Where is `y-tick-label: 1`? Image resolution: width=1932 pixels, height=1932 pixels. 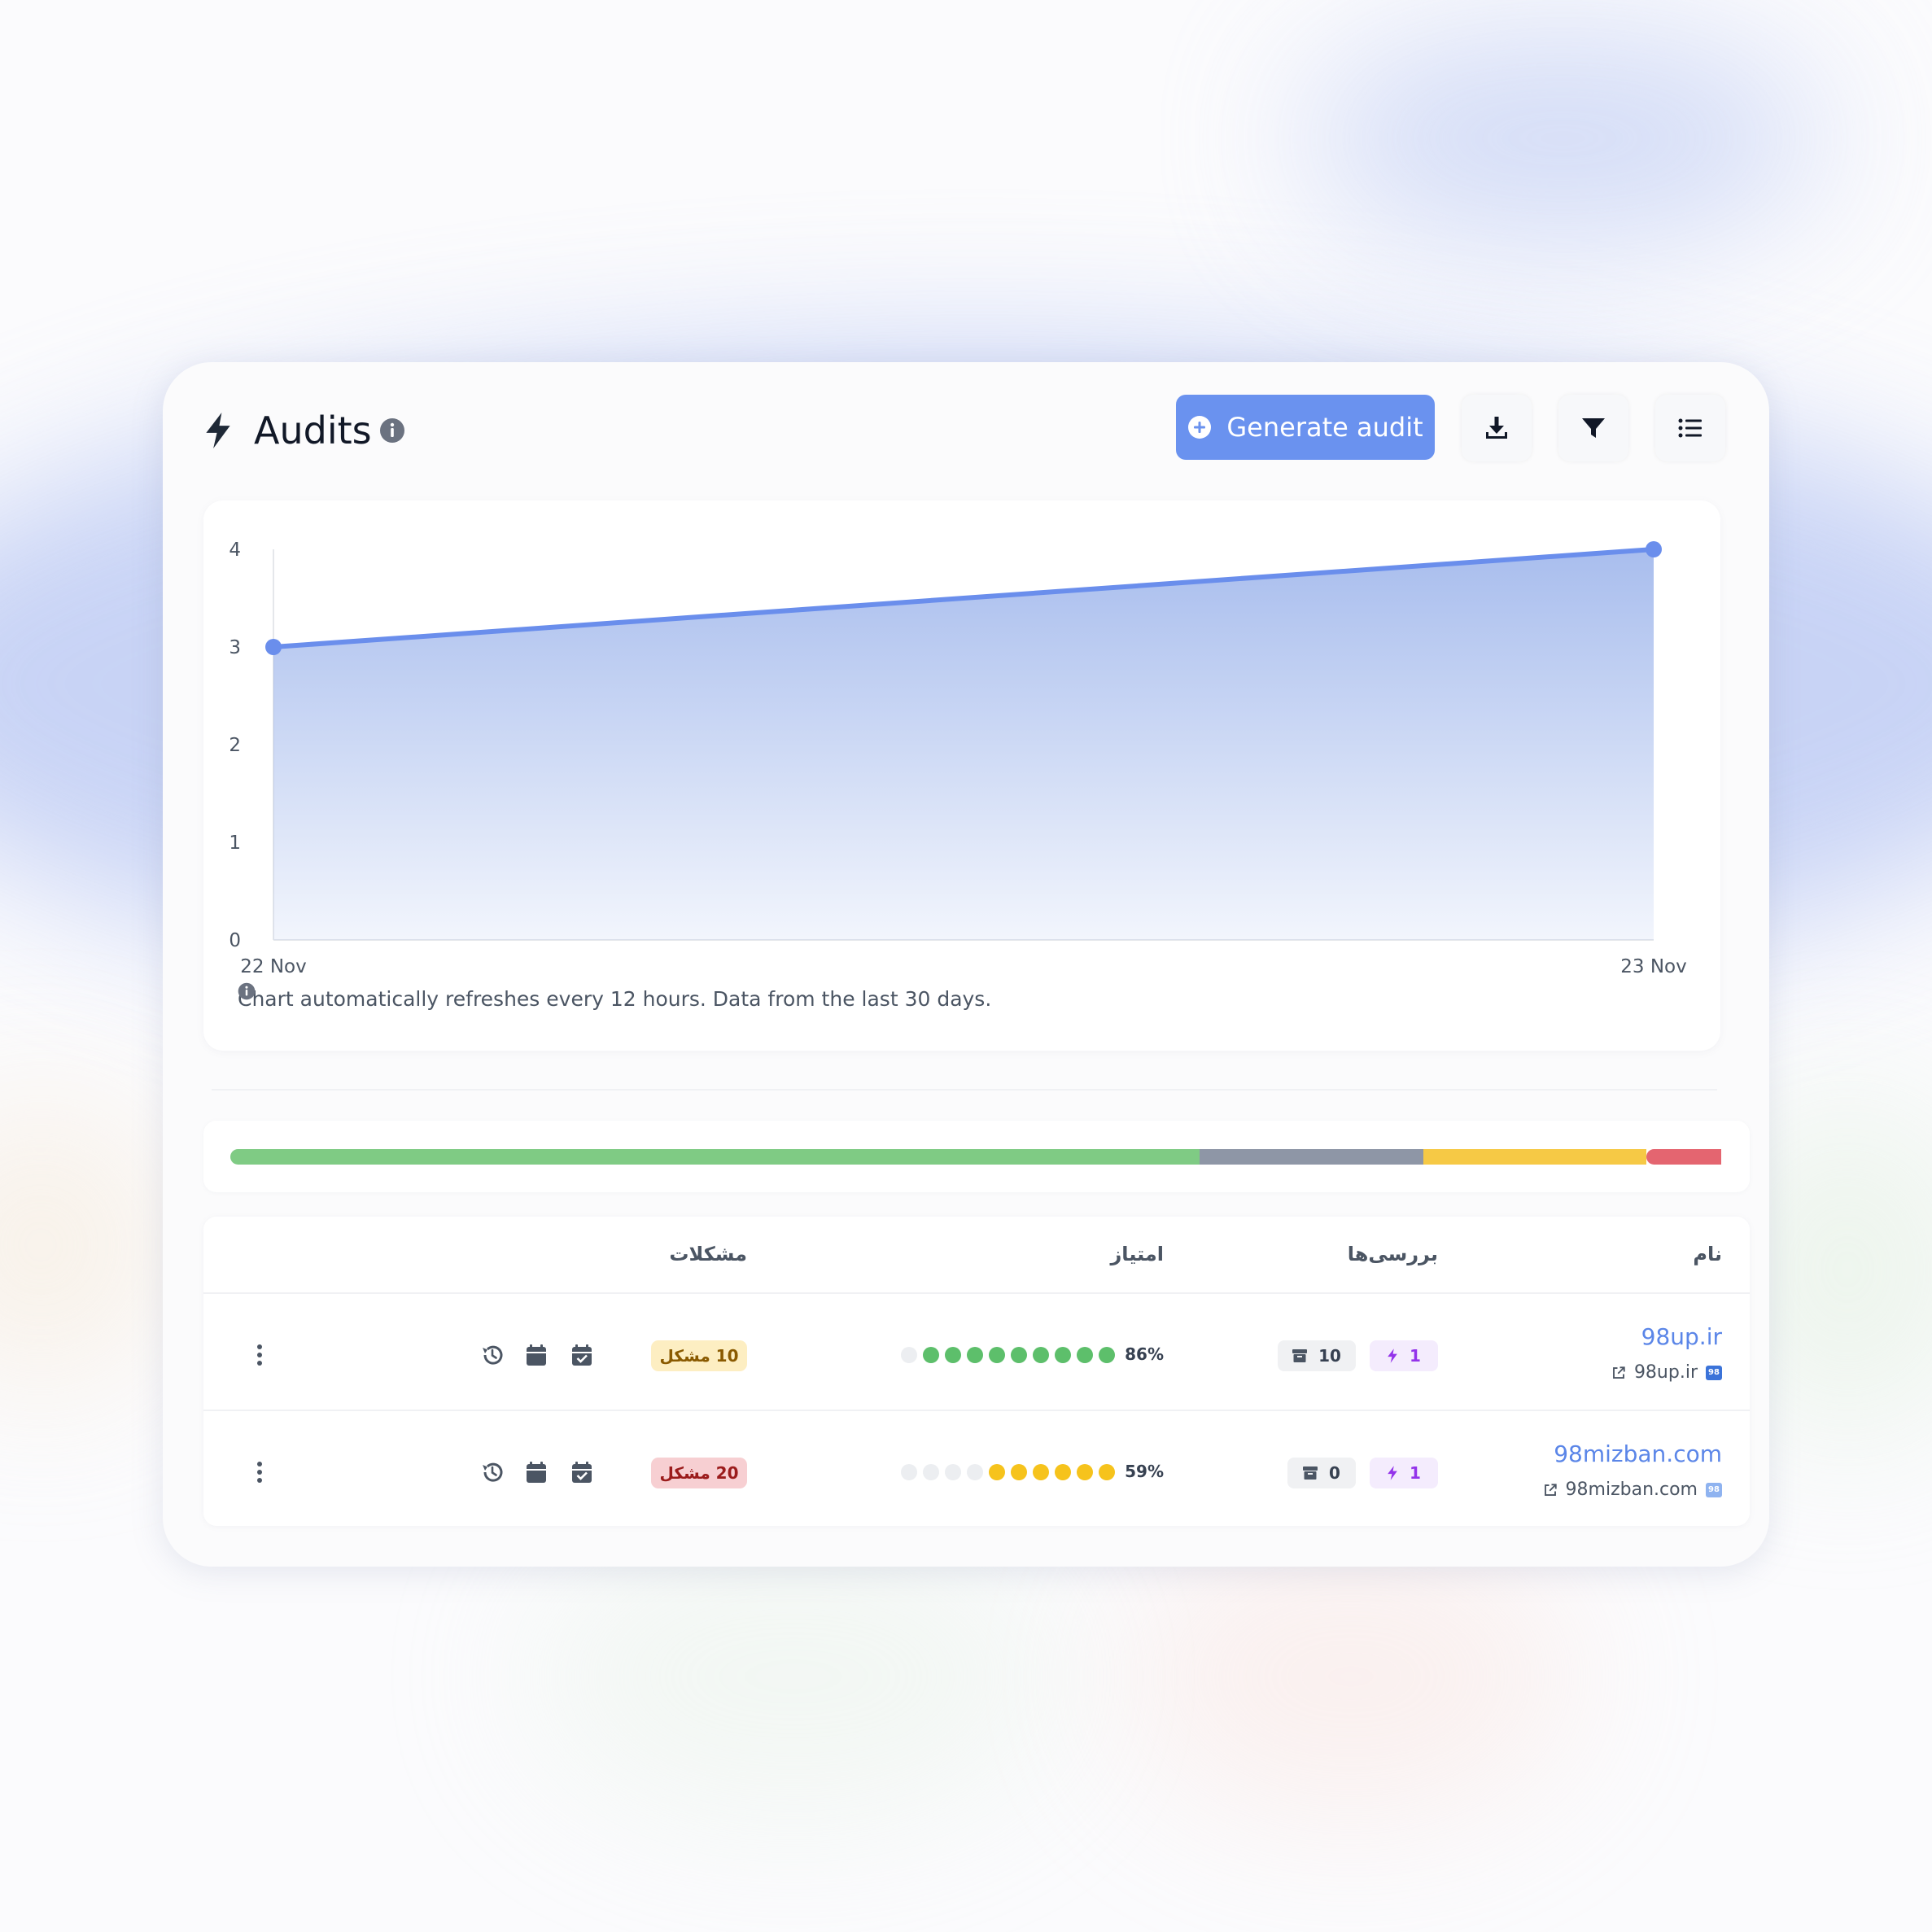
y-tick-label: 1 is located at coordinates (235, 844).